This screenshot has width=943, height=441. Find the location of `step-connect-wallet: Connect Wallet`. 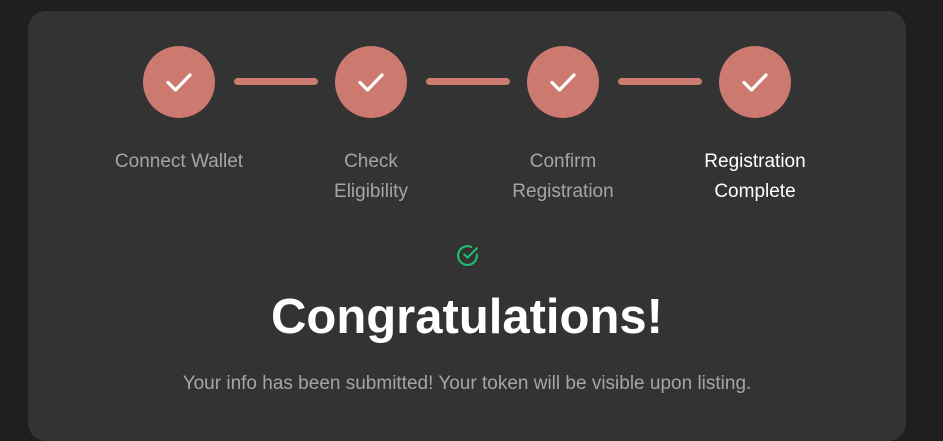

step-connect-wallet: Connect Wallet is located at coordinates (179, 111).